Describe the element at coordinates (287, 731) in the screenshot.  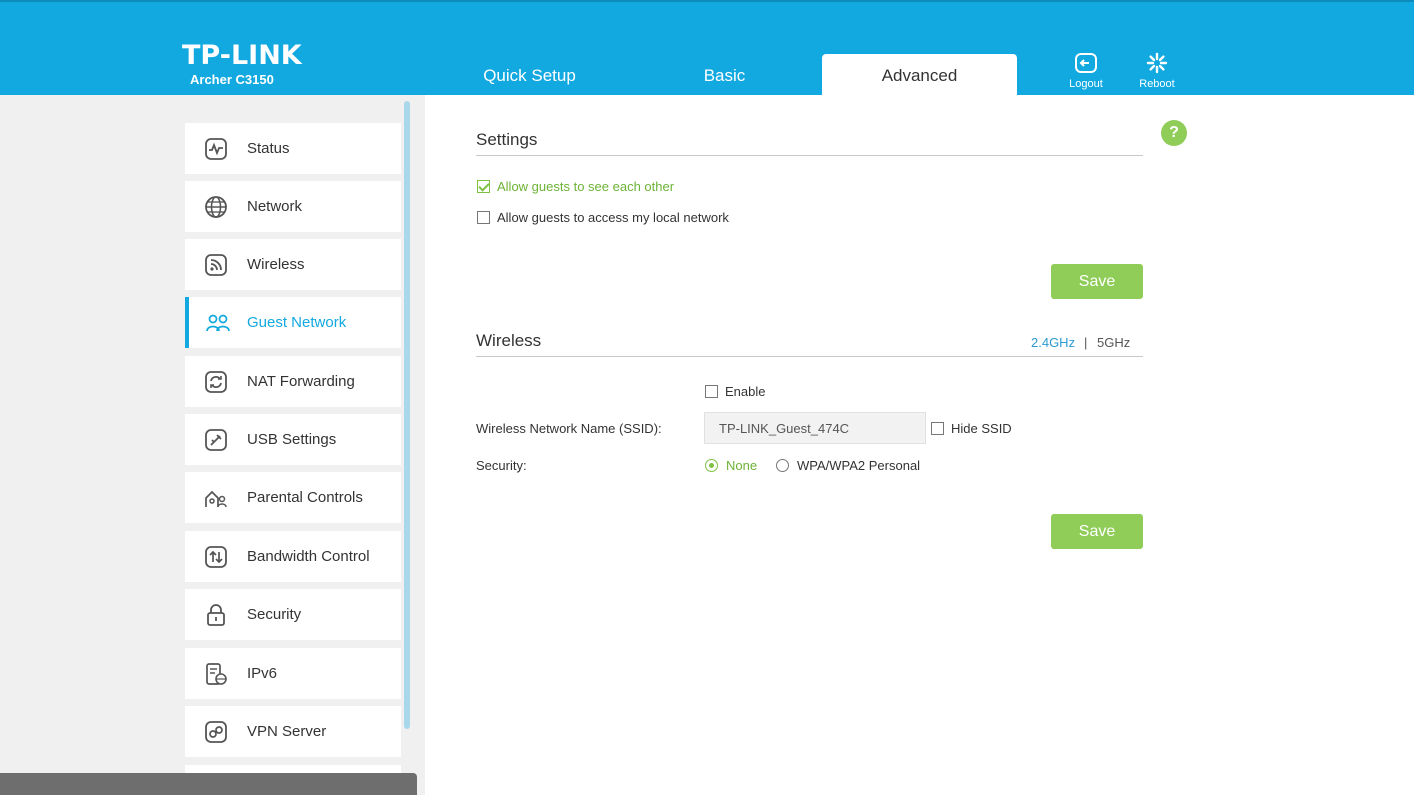
I see `sidebar-item-label: VPN Server` at that location.